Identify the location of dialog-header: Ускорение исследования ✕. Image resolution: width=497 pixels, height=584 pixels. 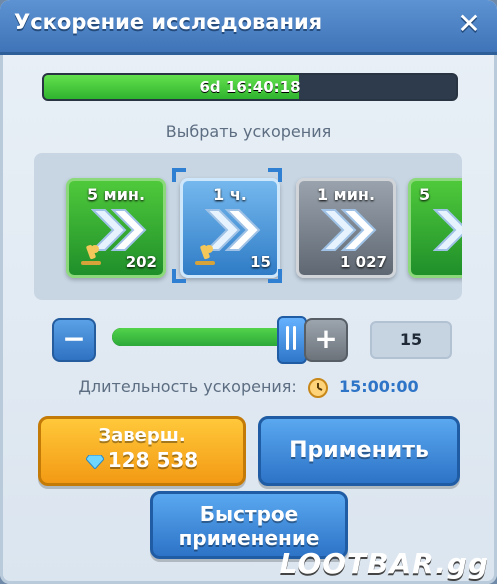
(248, 27).